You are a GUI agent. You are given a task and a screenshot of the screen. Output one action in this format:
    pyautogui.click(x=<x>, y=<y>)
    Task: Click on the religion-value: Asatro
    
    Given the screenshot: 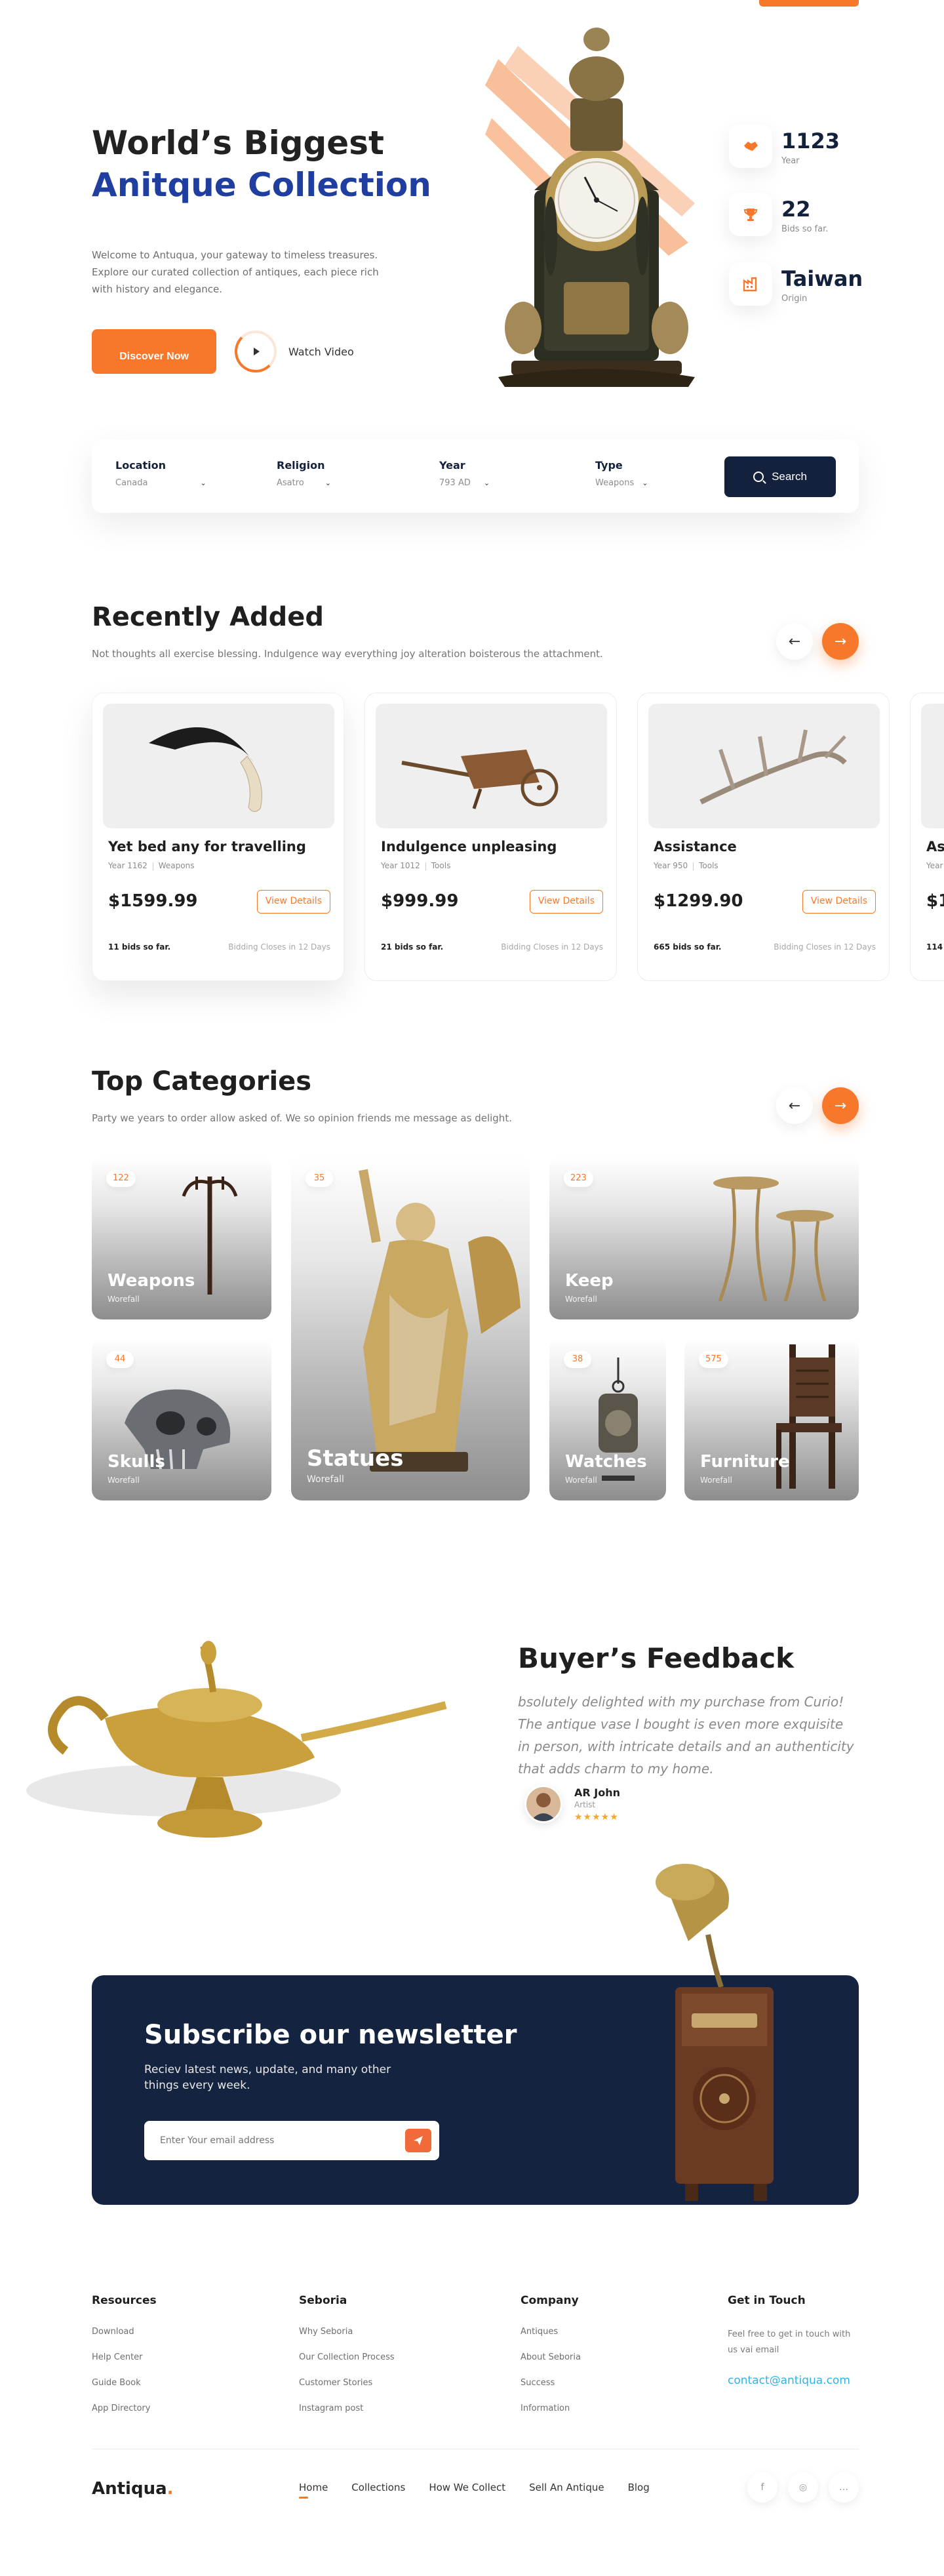 What is the action you would take?
    pyautogui.click(x=290, y=483)
    